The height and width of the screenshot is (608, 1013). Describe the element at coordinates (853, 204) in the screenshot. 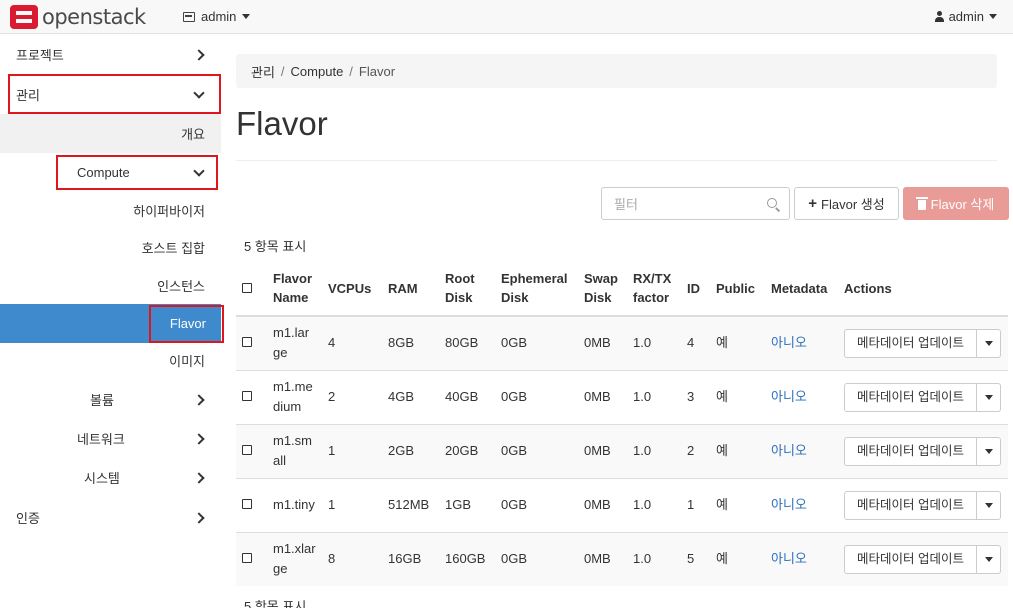

I see `create-flavor-label: Flavor 생성` at that location.